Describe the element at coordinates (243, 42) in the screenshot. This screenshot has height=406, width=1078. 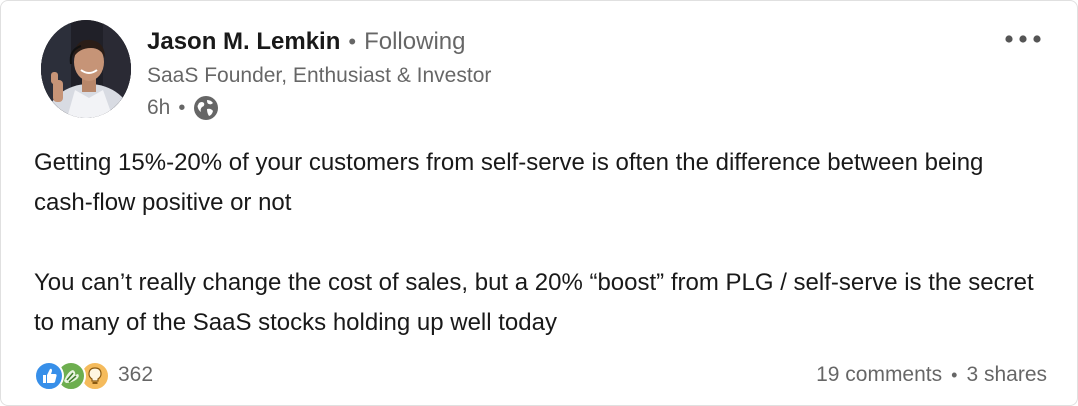
I see `author-name: Jason M. Lemkin` at that location.